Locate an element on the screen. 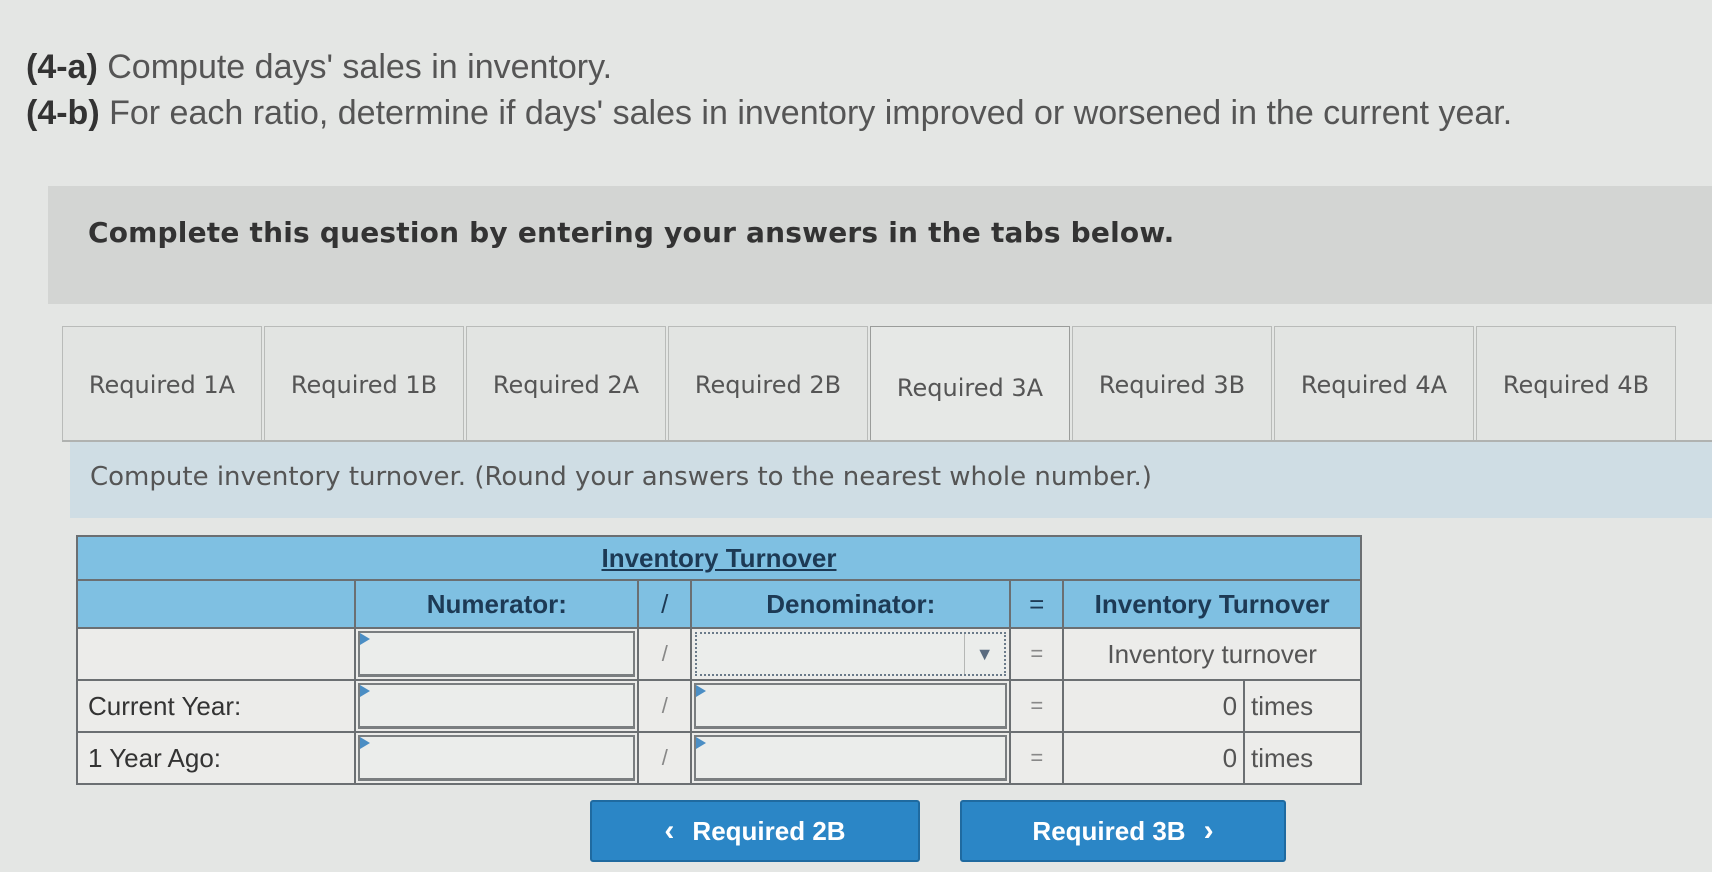 The image size is (1712, 872). dropdown-arrow-icon: ▼ is located at coordinates (984, 654).